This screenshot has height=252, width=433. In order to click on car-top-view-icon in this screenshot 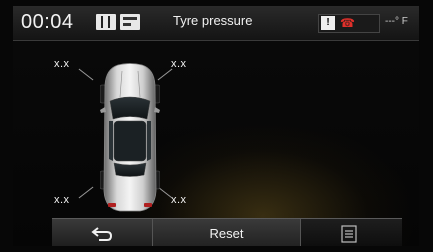, I will do `click(130, 137)`.